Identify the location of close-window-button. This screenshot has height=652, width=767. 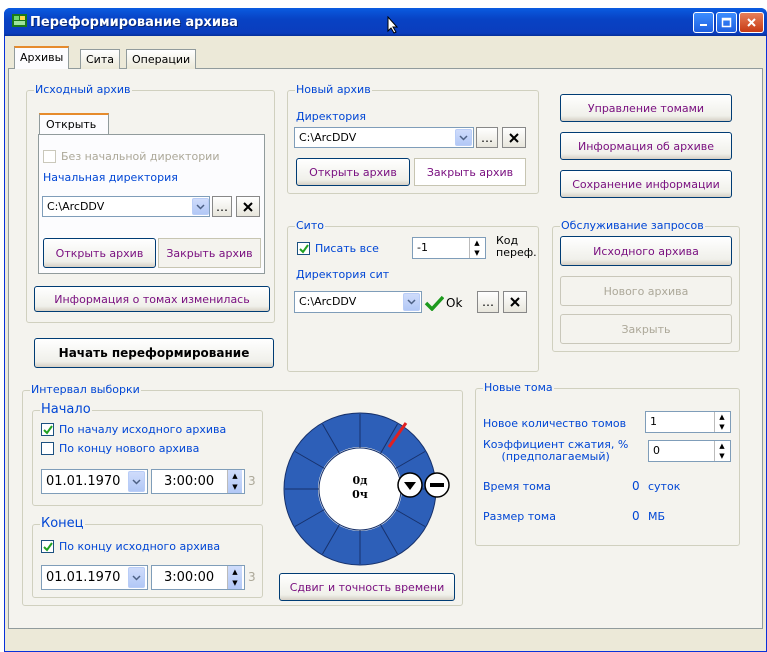
(751, 22).